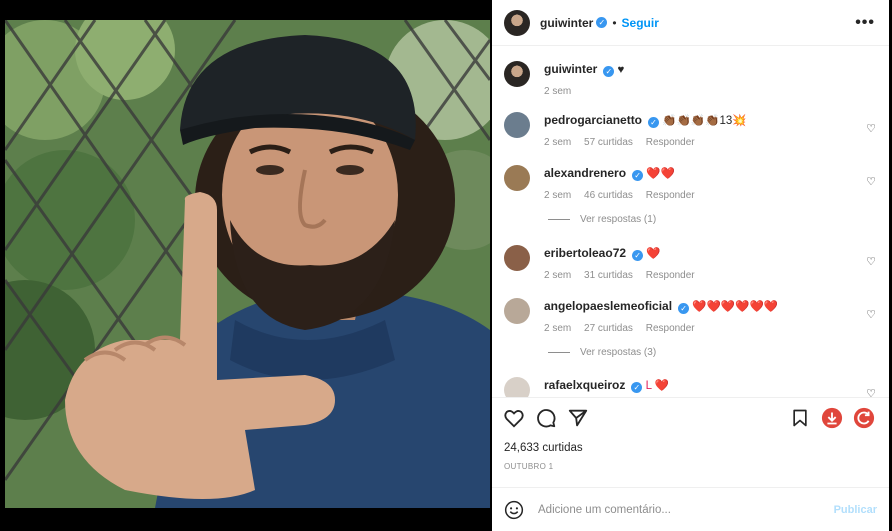 The width and height of the screenshot is (892, 531). Describe the element at coordinates (514, 418) in the screenshot. I see `heart-icon` at that location.